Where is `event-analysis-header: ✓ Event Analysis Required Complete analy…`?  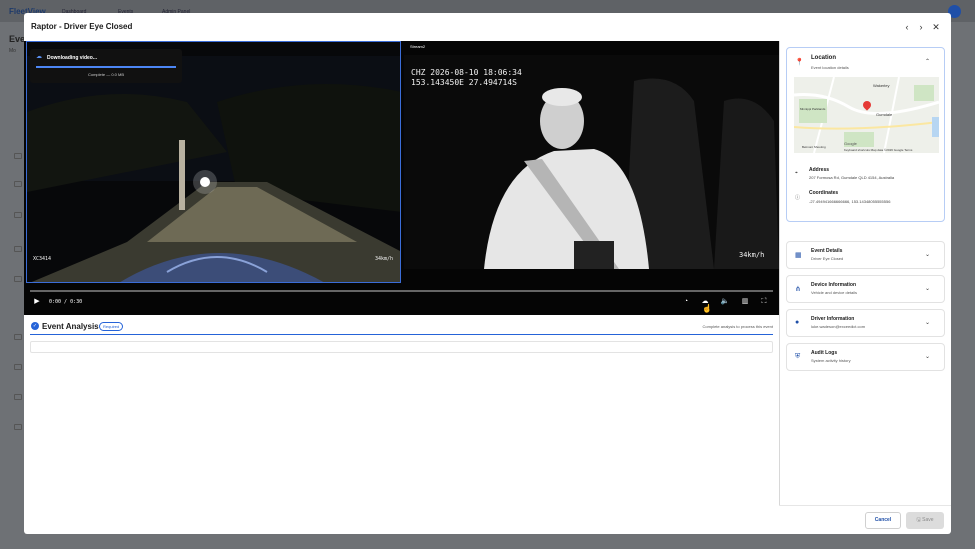
event-analysis-header: ✓ Event Analysis Required Complete analy… is located at coordinates (401, 327).